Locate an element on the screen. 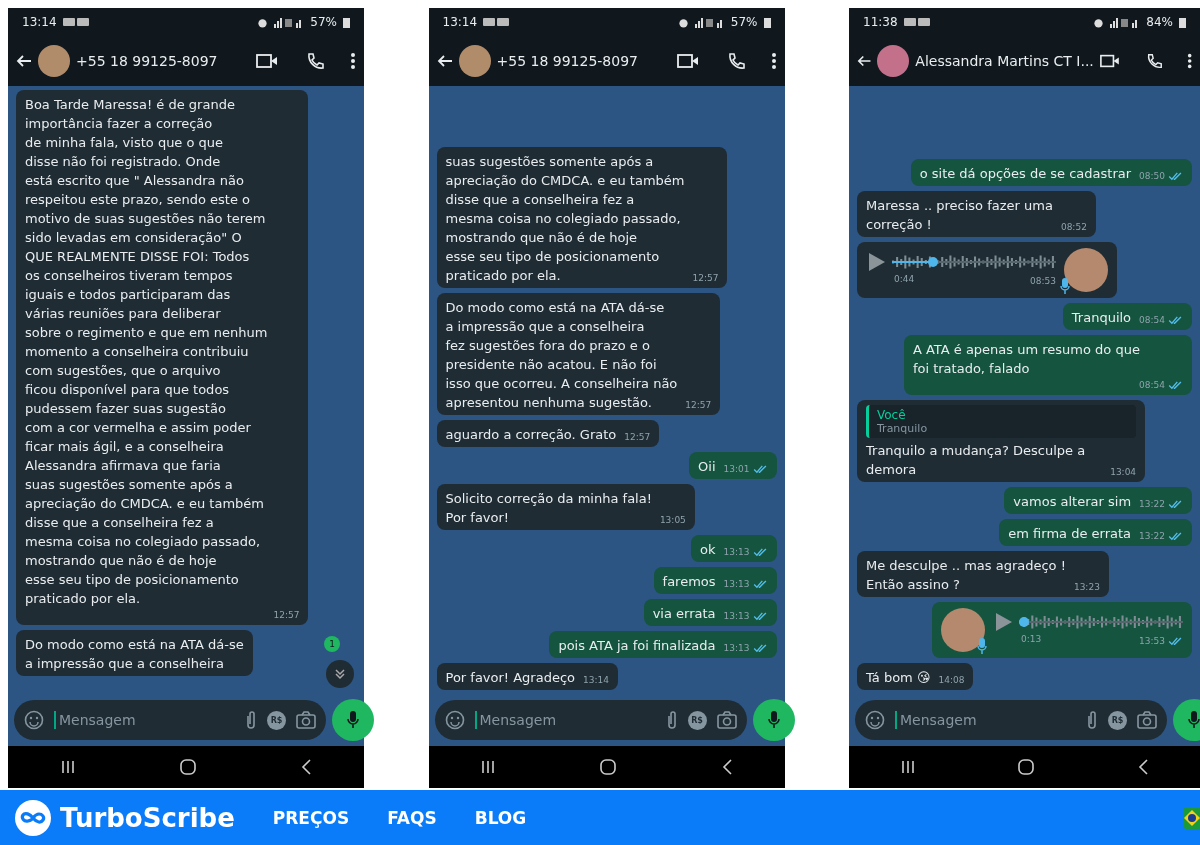  message-text: vamos alterar sim is located at coordinates (1072, 502).